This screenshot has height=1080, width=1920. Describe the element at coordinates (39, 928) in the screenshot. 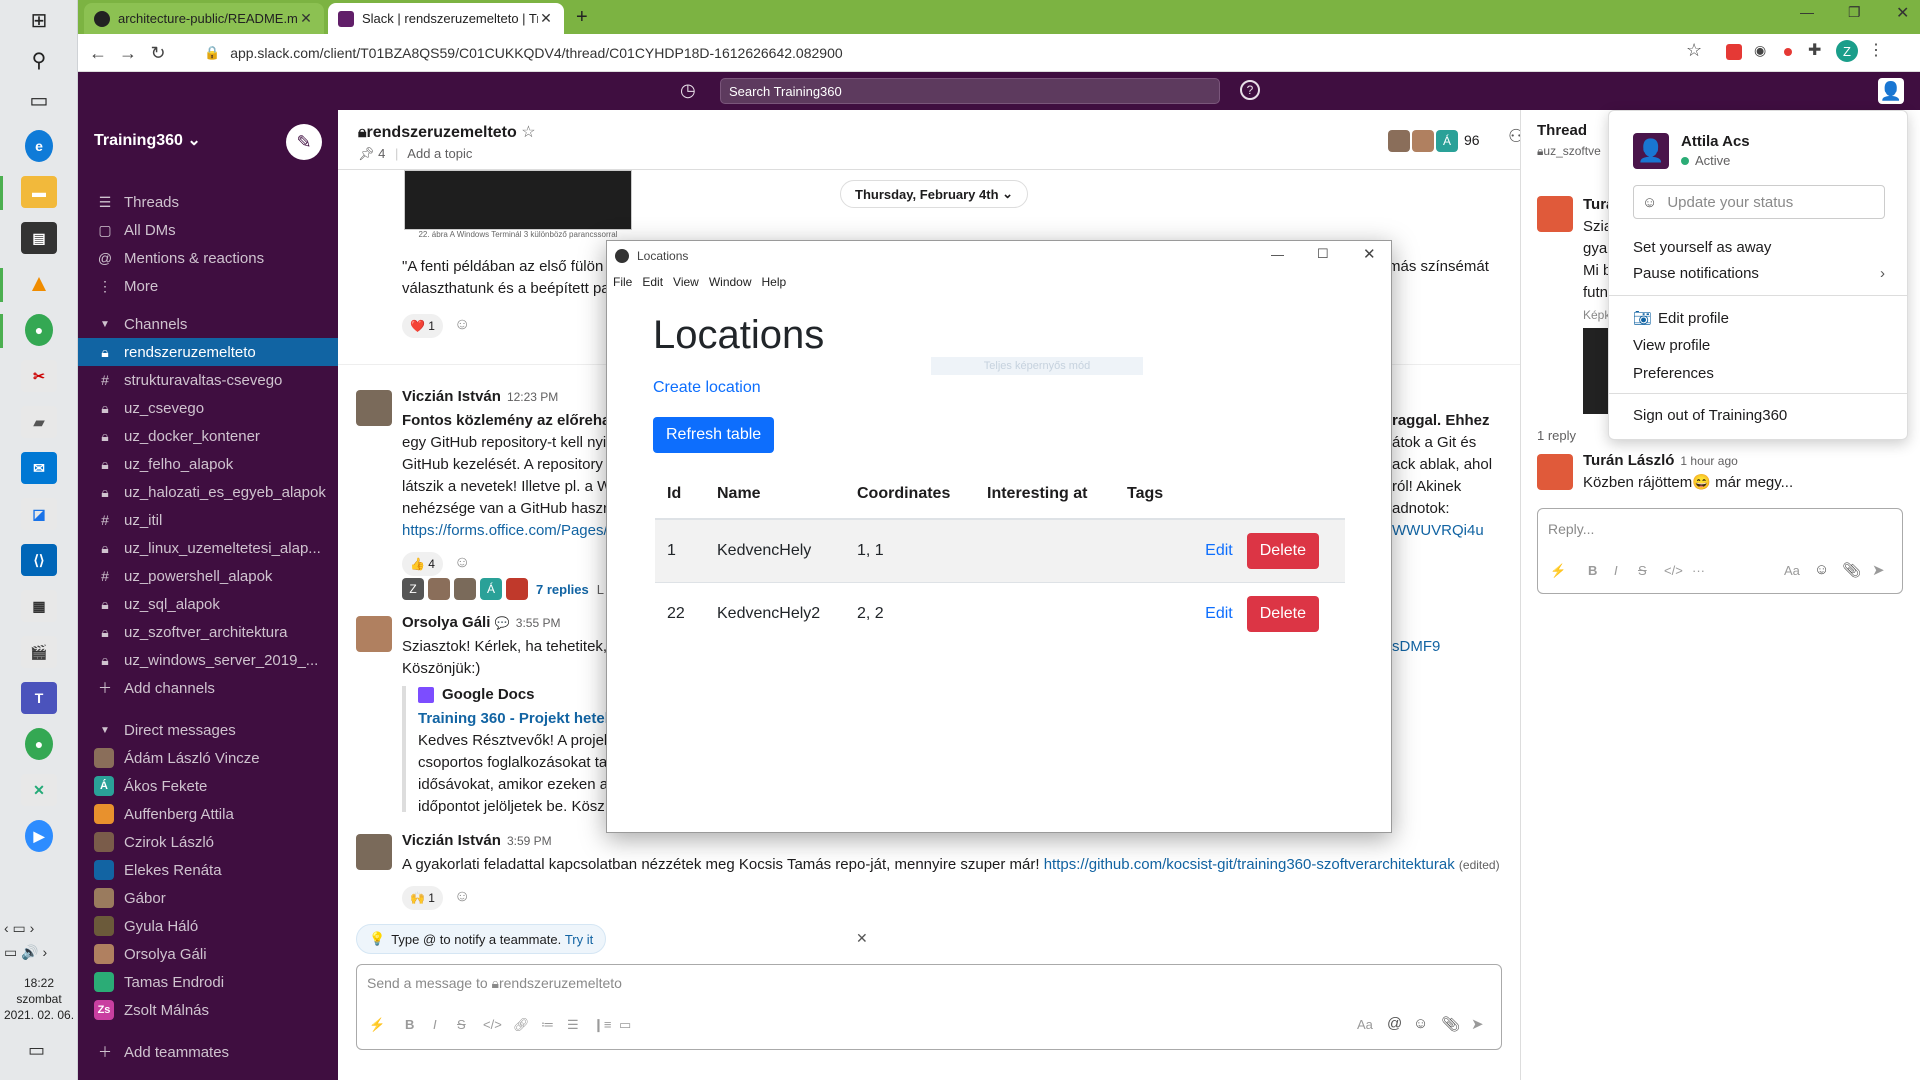

I see `tray-icons: ‹ ▭ ›` at that location.